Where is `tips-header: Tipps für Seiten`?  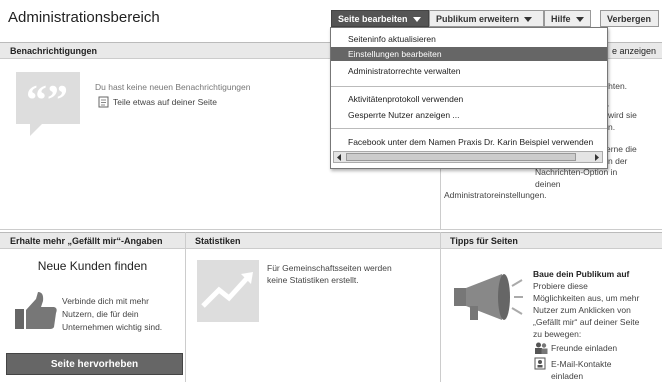
tips-header: Tipps für Seiten is located at coordinates (551, 240).